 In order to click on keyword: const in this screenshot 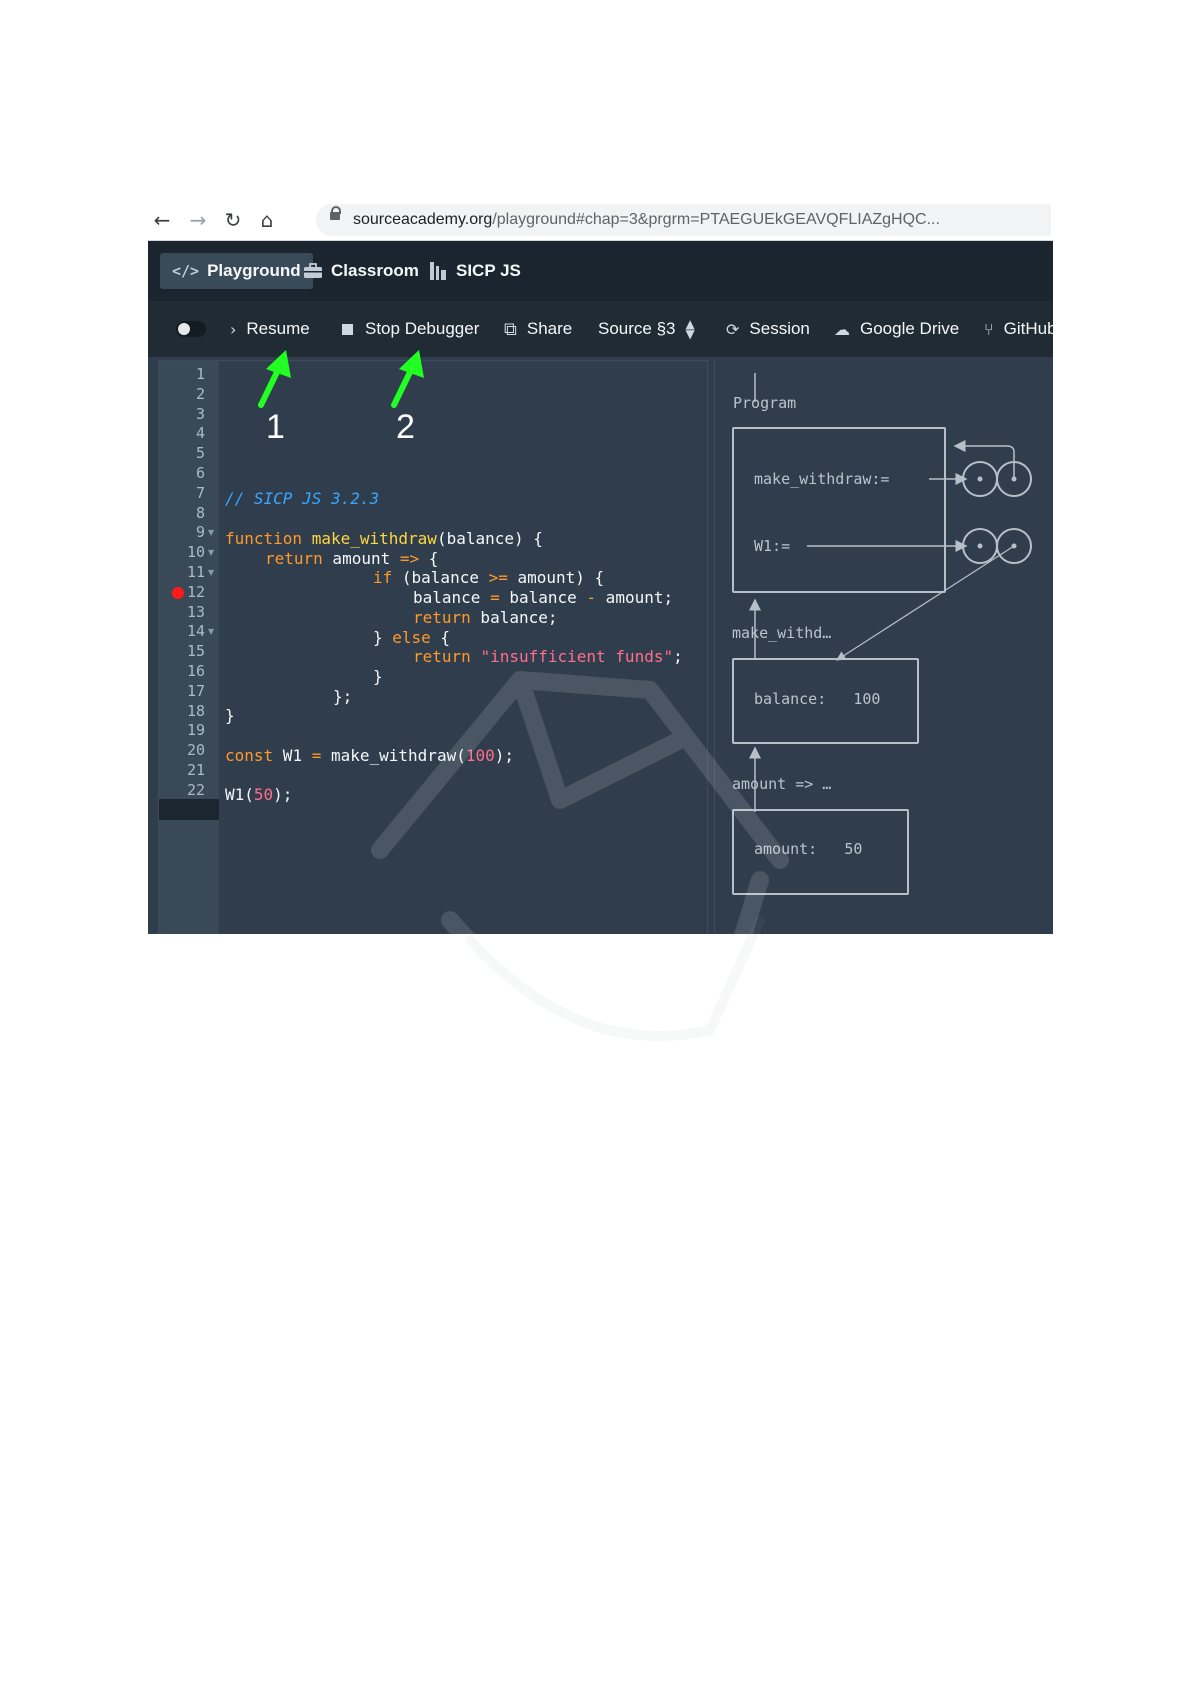, I will do `click(249, 755)`.